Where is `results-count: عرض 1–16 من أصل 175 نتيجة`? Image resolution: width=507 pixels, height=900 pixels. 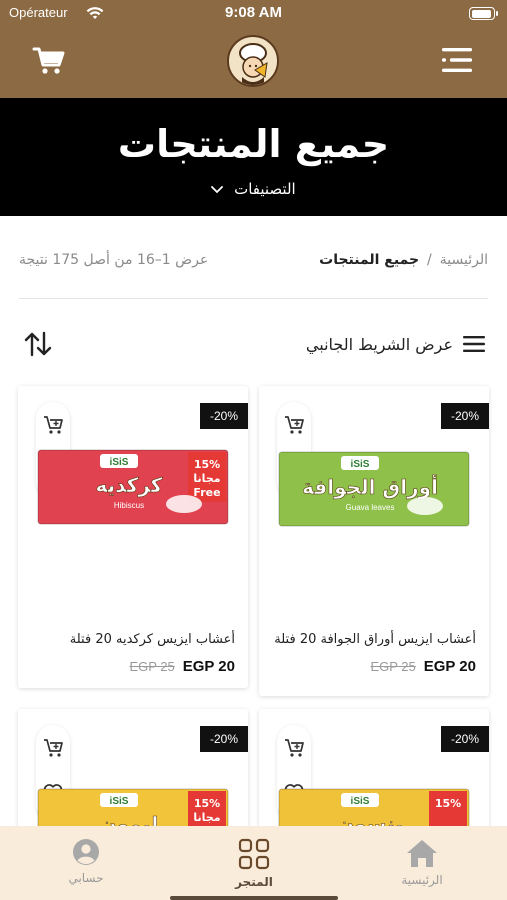 results-count: عرض 1–16 من أصل 175 نتيجة is located at coordinates (114, 260).